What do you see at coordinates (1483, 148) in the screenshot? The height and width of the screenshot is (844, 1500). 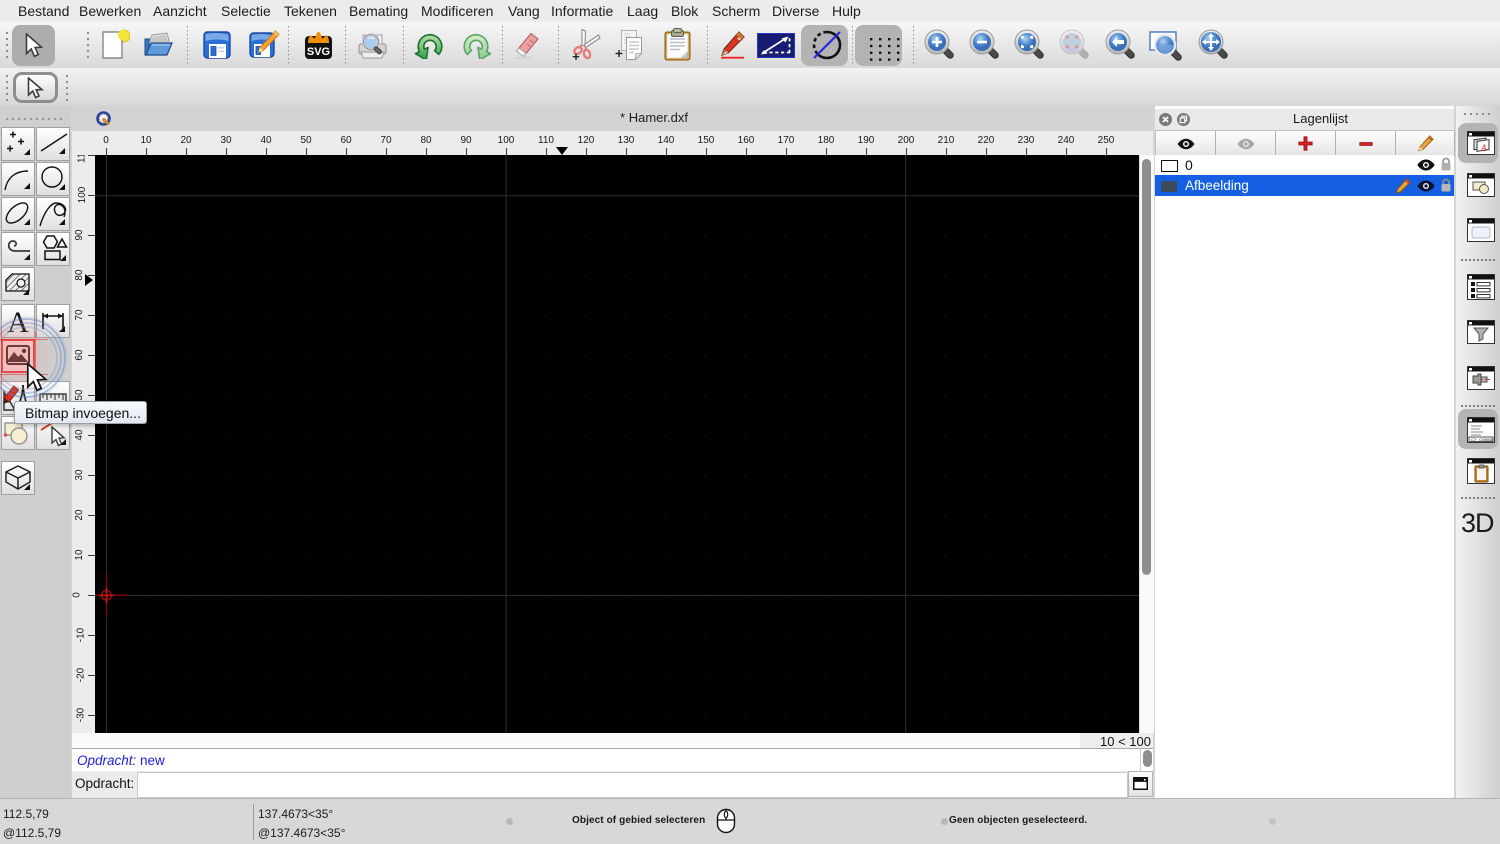 I see `svg-text: A` at bounding box center [1483, 148].